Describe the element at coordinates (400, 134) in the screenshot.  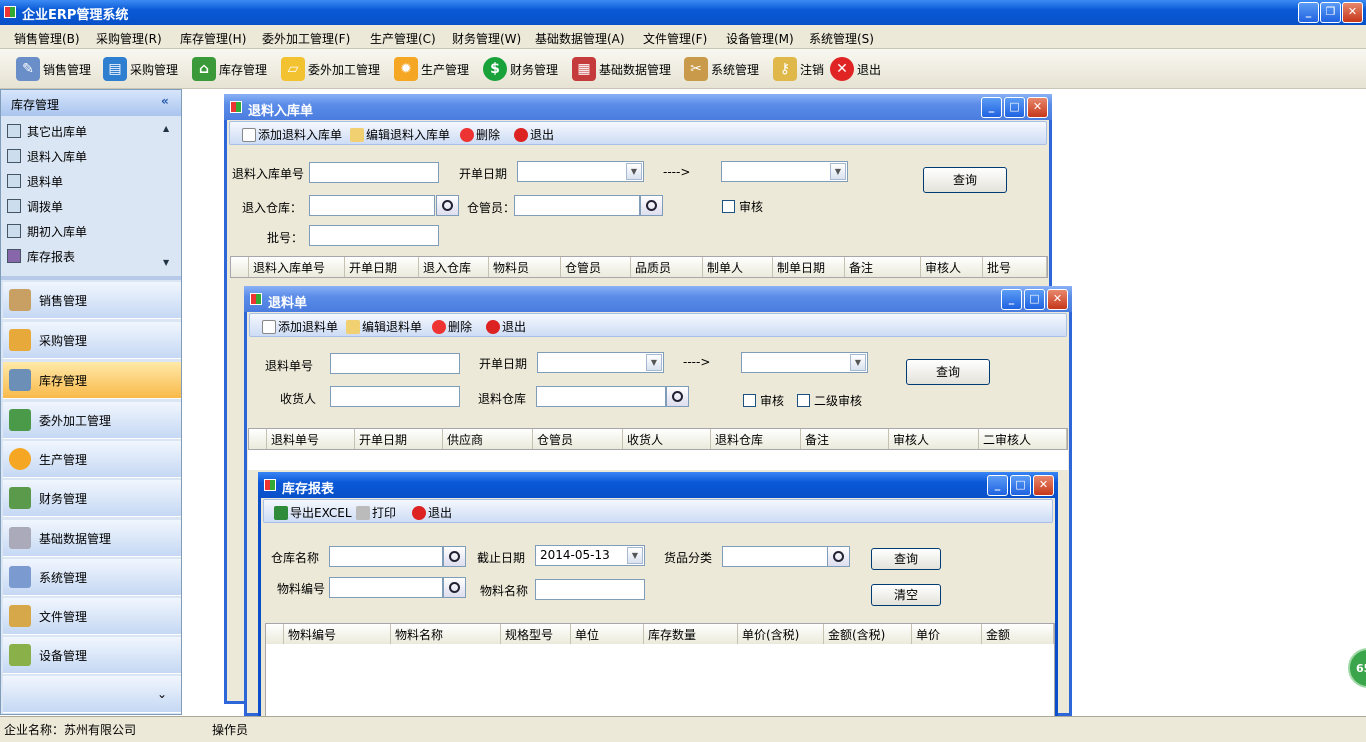
I see `edit-return-inbound-button: 编辑退料入库单` at that location.